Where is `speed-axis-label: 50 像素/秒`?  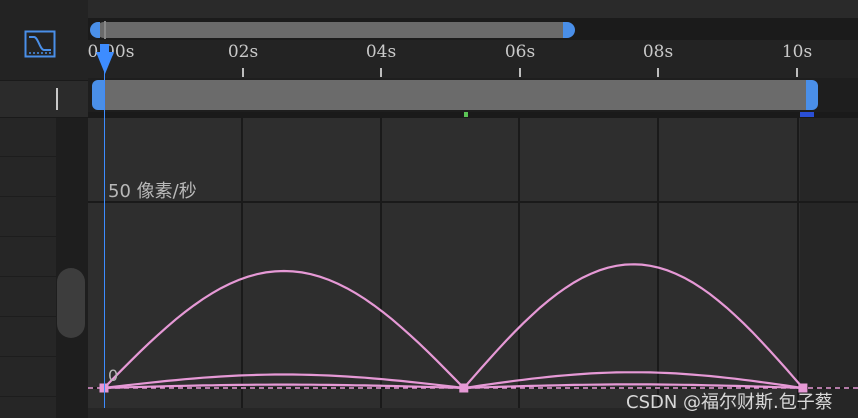 speed-axis-label: 50 像素/秒 is located at coordinates (152, 191).